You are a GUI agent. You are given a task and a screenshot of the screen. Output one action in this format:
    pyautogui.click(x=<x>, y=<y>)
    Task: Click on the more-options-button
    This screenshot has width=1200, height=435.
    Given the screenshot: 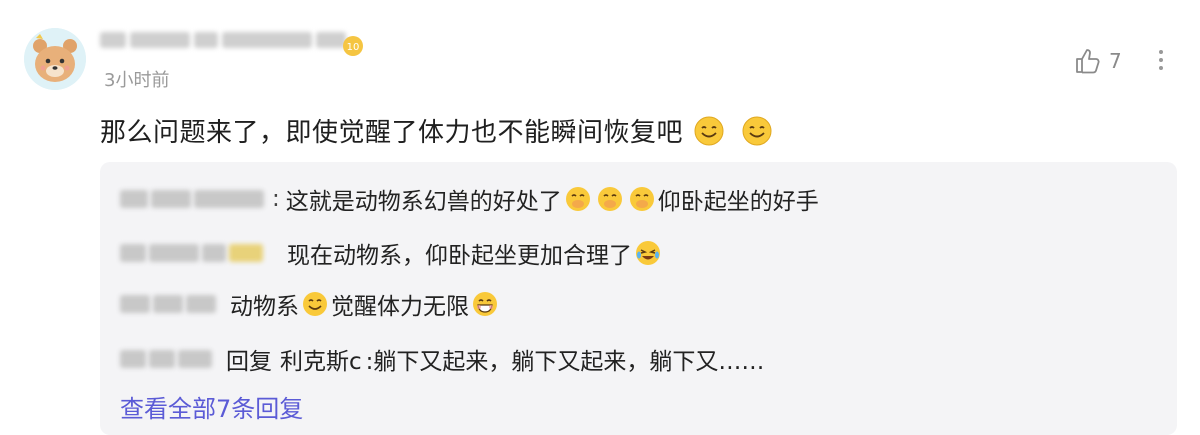 What is the action you would take?
    pyautogui.click(x=1161, y=60)
    